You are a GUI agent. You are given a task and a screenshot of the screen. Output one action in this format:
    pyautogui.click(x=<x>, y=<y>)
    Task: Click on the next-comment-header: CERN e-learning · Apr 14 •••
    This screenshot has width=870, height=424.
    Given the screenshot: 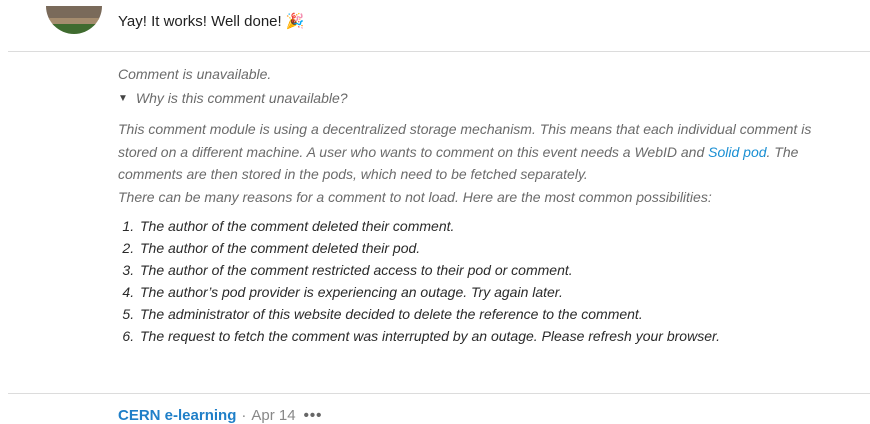 What is the action you would take?
    pyautogui.click(x=220, y=415)
    